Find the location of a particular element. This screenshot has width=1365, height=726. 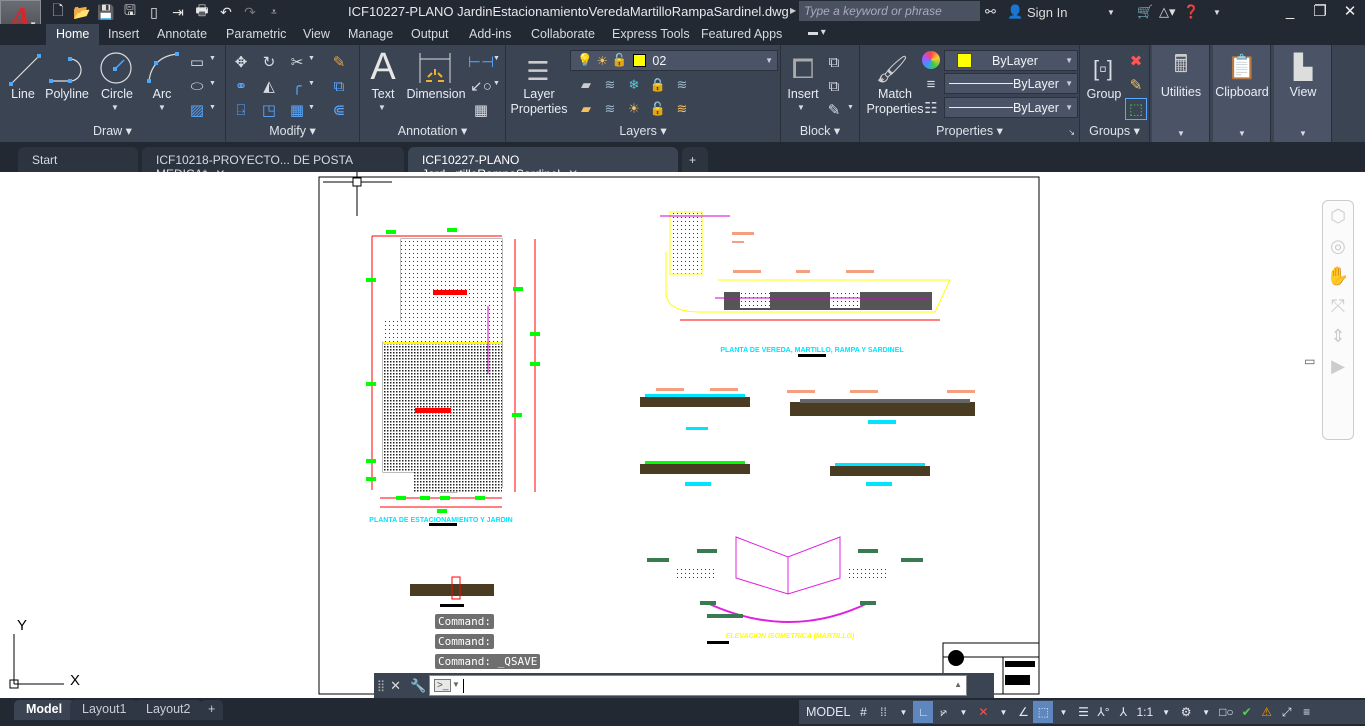

panel-title-draw: Draw ▾ is located at coordinates (112, 130).